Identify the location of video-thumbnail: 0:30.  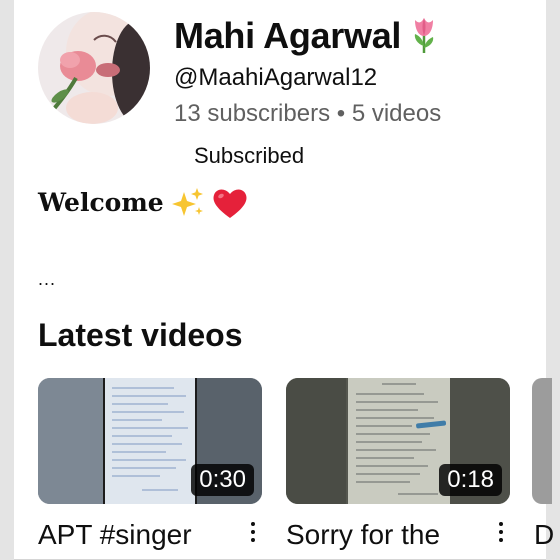
(150, 441).